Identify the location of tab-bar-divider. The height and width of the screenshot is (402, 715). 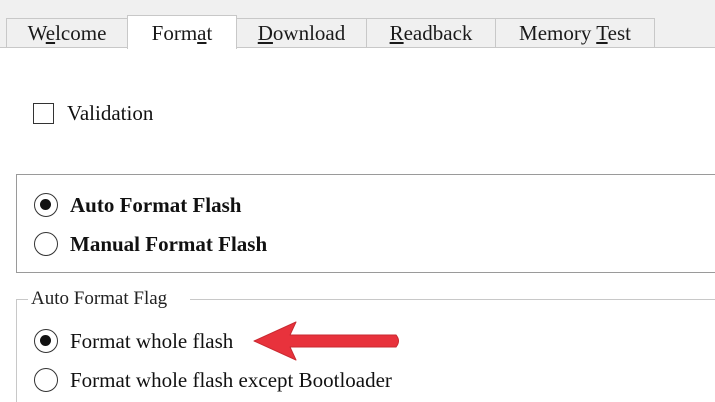
(357, 47).